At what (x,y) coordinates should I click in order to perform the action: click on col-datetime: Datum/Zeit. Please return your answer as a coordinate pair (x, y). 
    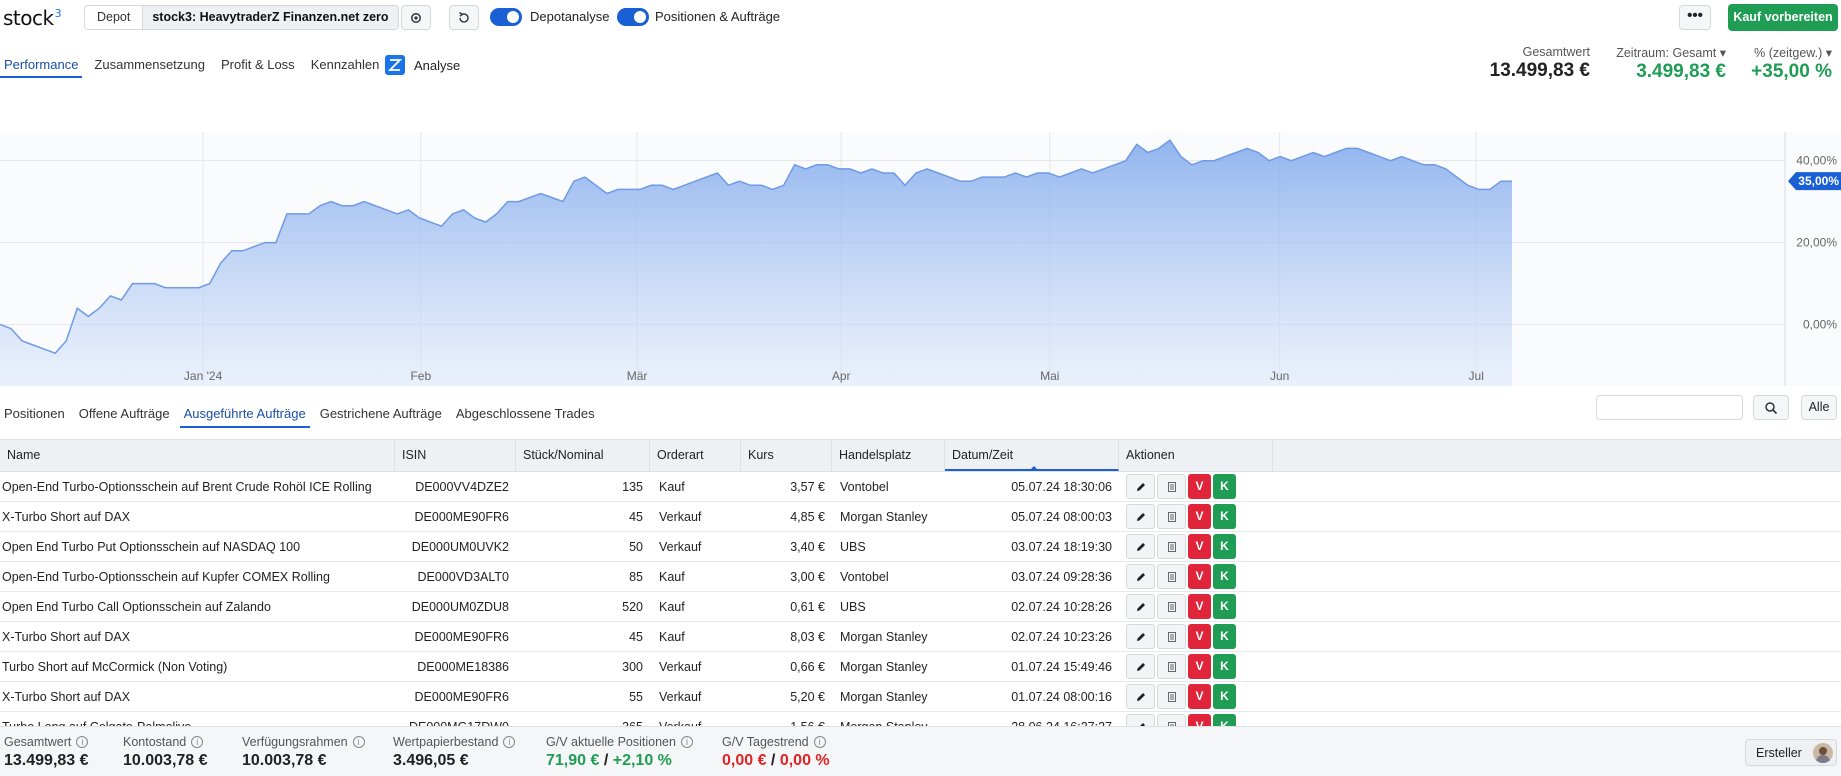
    Looking at the image, I should click on (1032, 455).